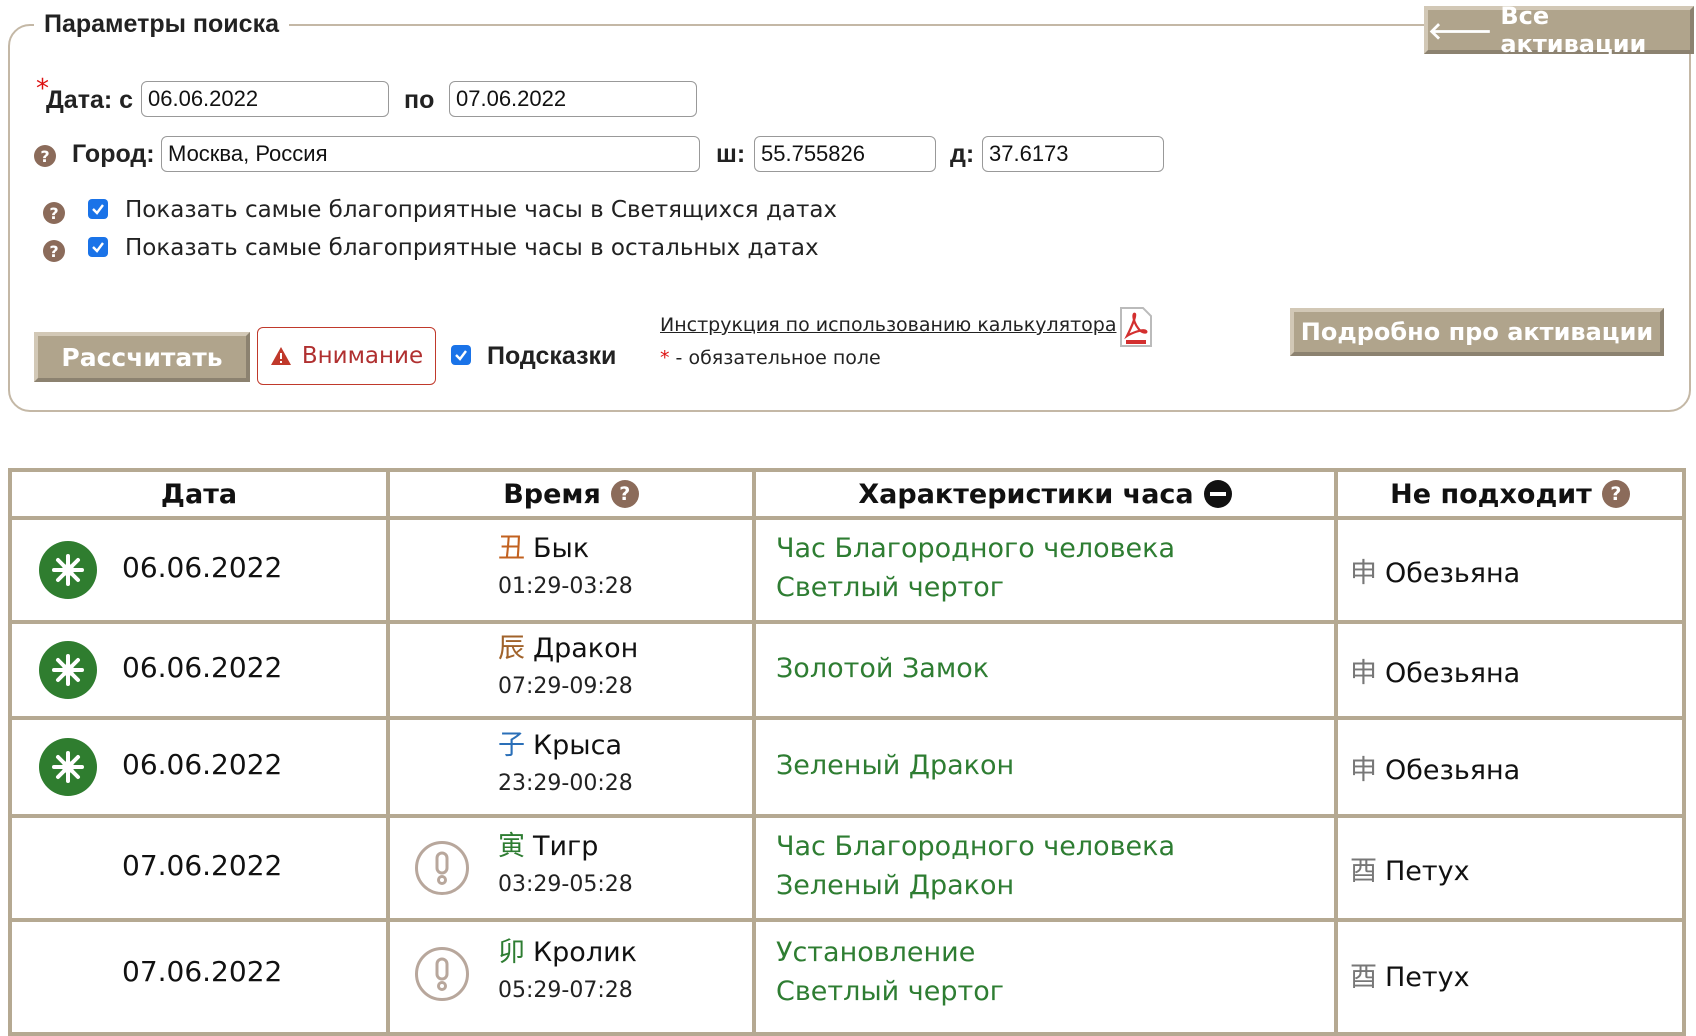 The width and height of the screenshot is (1696, 1036). What do you see at coordinates (1460, 30) in the screenshot?
I see `arrow-left-icon: 🡐` at bounding box center [1460, 30].